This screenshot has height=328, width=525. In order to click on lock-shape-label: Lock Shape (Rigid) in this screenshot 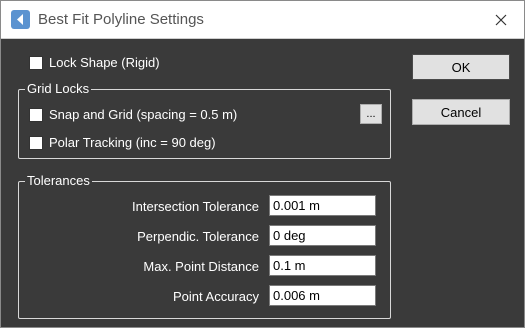, I will do `click(104, 62)`.